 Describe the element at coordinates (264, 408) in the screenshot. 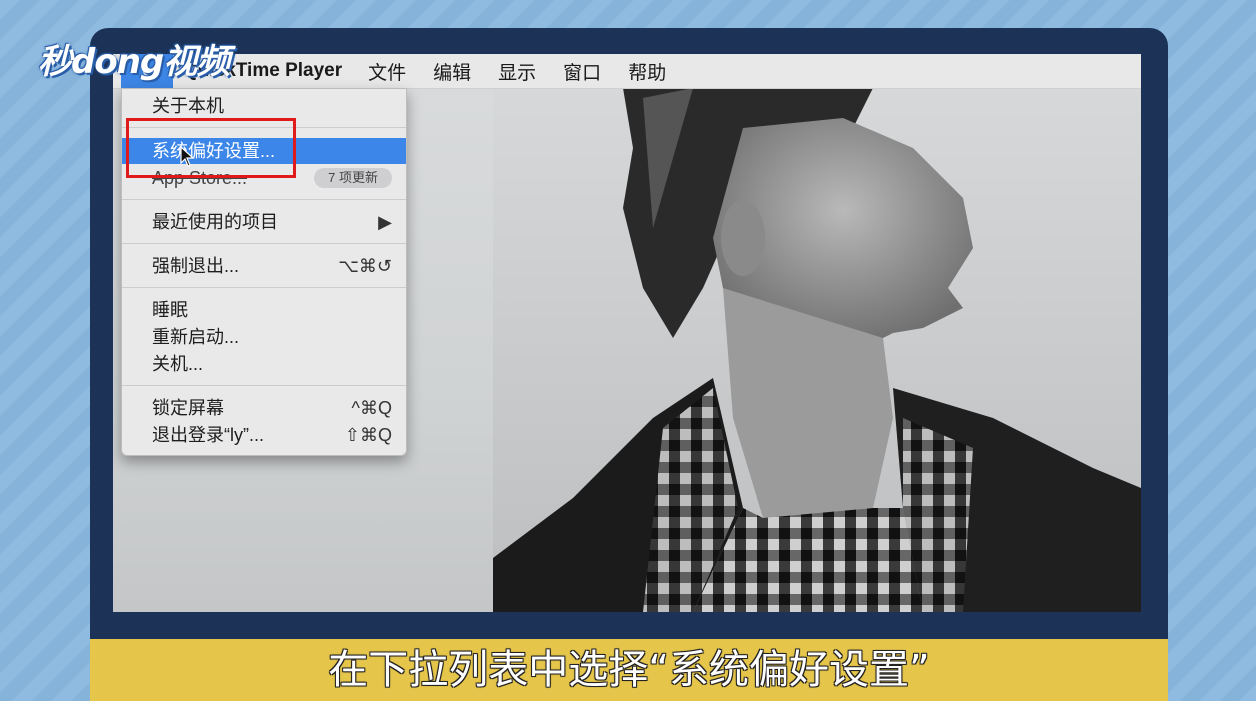

I see `menu-item-lock-screen: 锁定屏幕 ^⌘Q` at that location.